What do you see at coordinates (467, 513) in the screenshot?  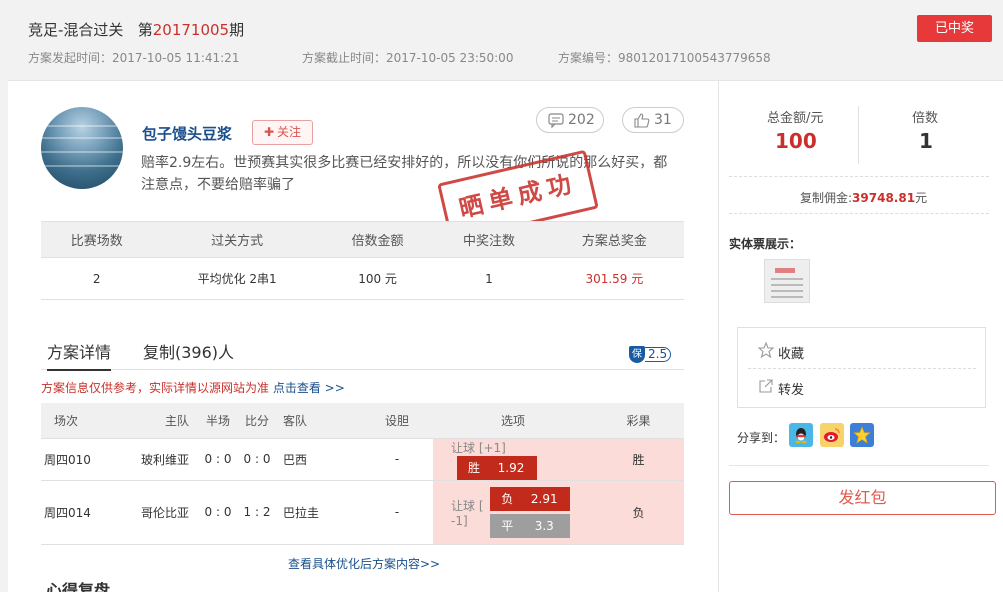 I see `handicap: 让球 [ -1]` at bounding box center [467, 513].